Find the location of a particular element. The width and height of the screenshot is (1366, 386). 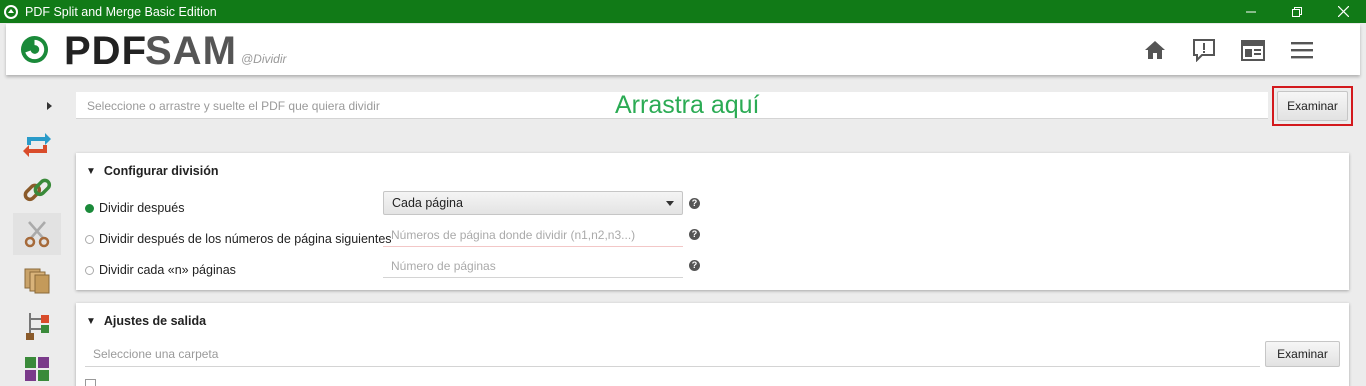

split-settings-title: Configurar división is located at coordinates (161, 171).